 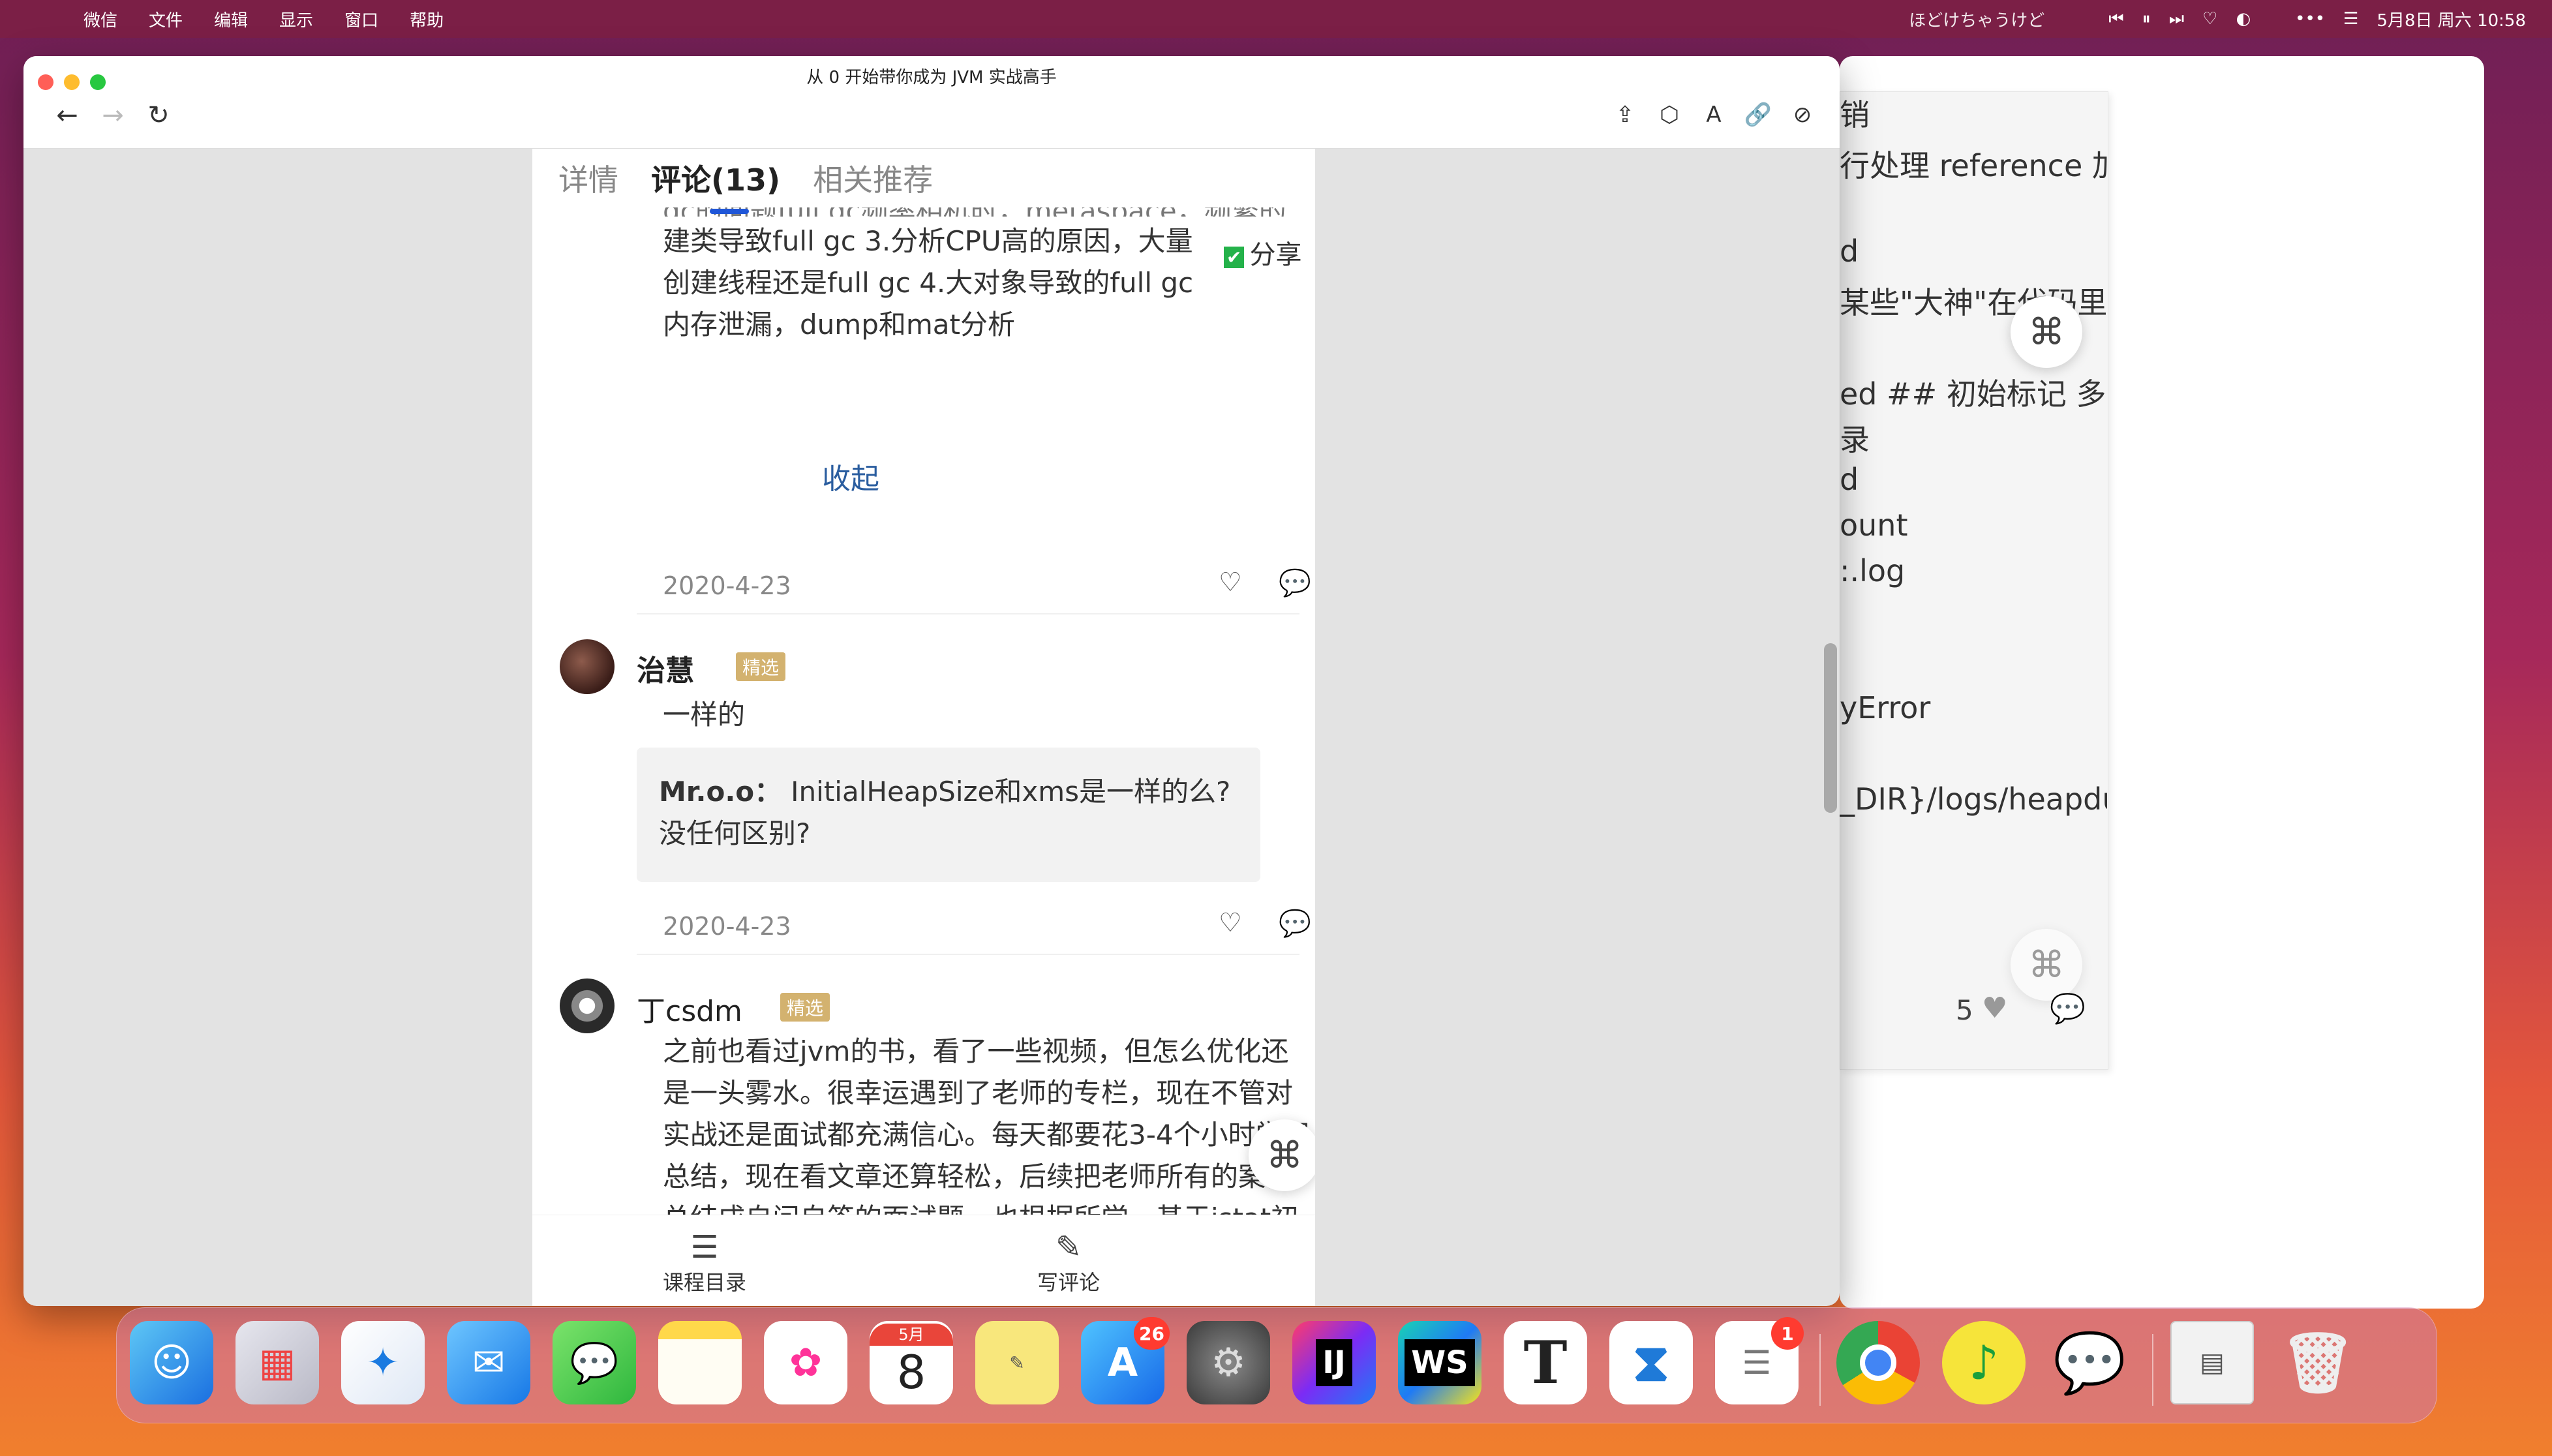 What do you see at coordinates (113, 115) in the screenshot?
I see `forward-arrow-icon: →` at bounding box center [113, 115].